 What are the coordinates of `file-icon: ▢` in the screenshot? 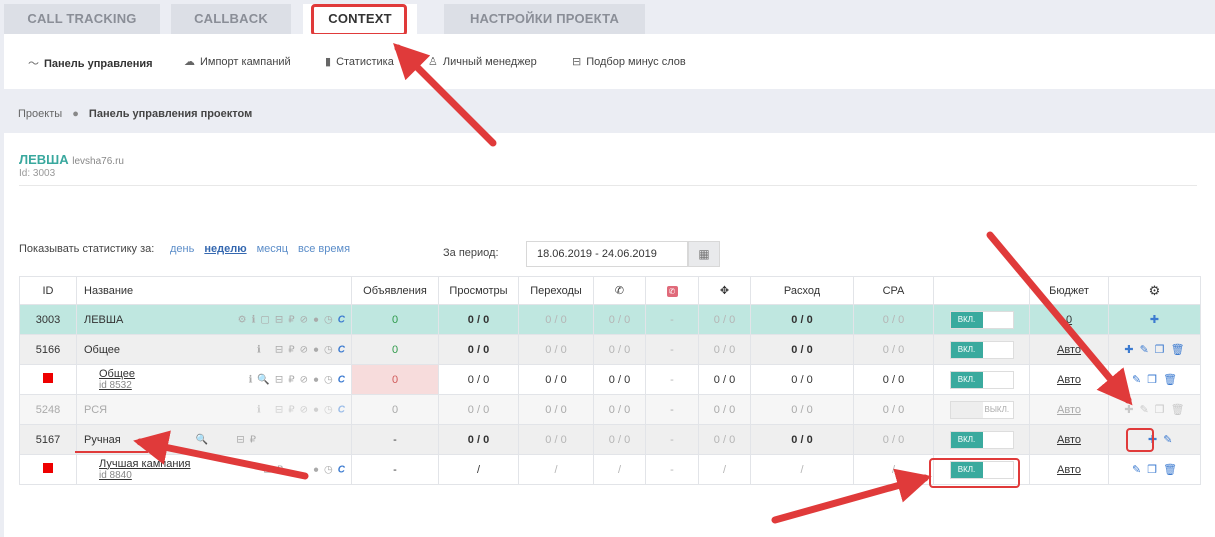 It's located at (264, 319).